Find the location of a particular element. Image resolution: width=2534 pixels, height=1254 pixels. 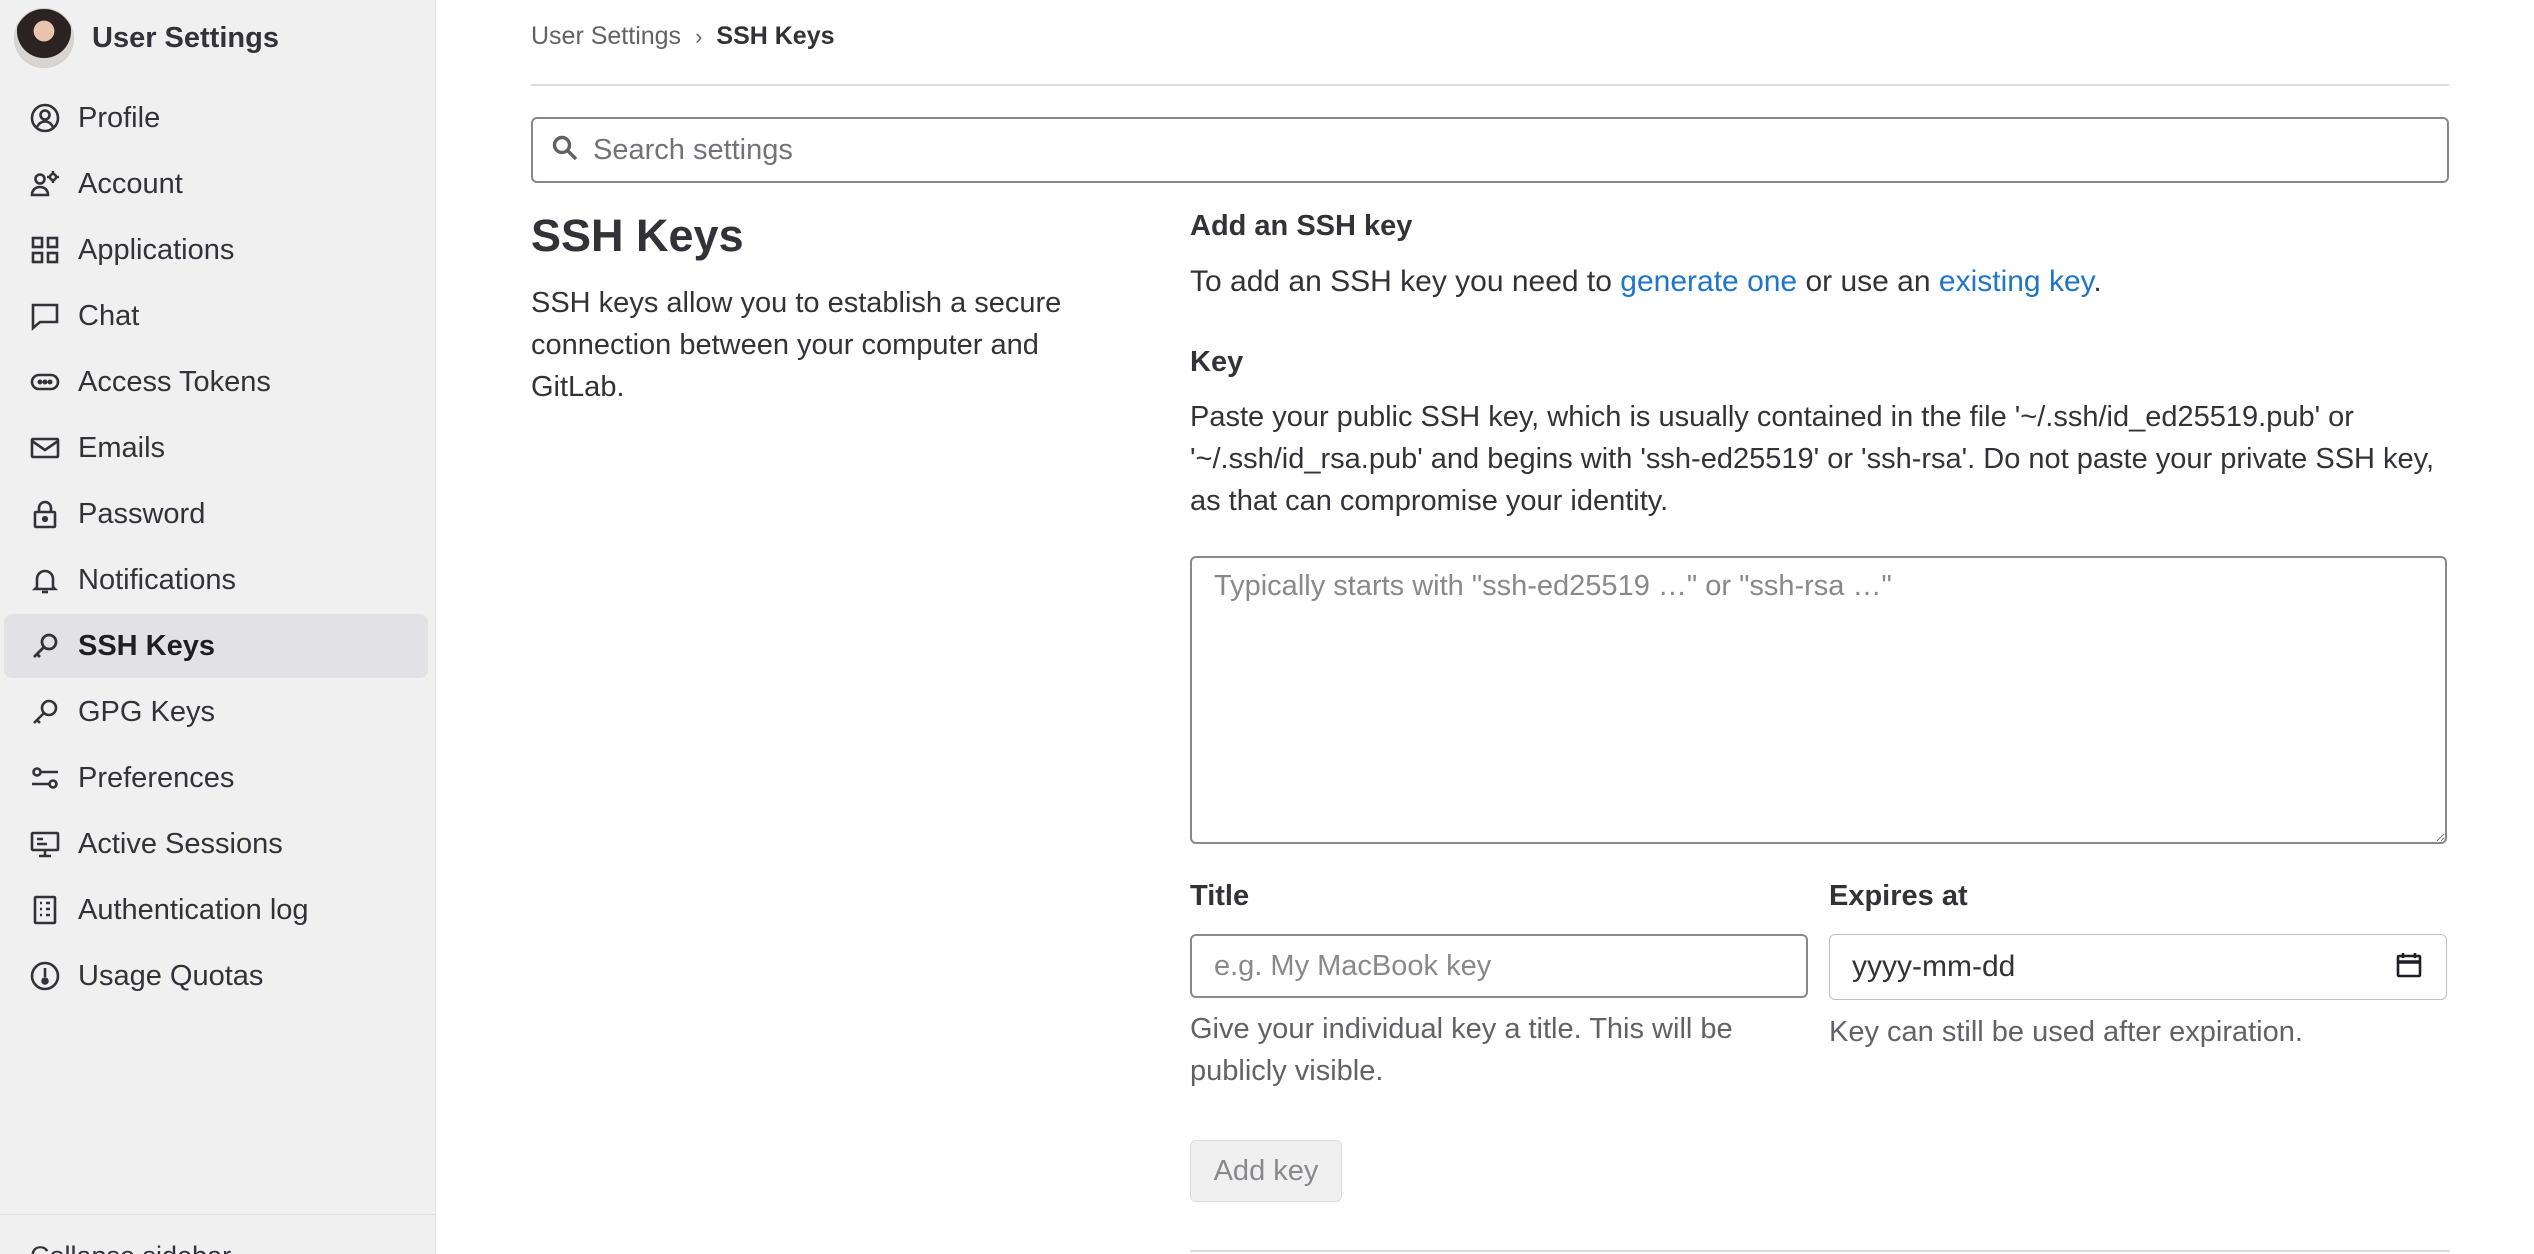

account-icon is located at coordinates (45, 184).